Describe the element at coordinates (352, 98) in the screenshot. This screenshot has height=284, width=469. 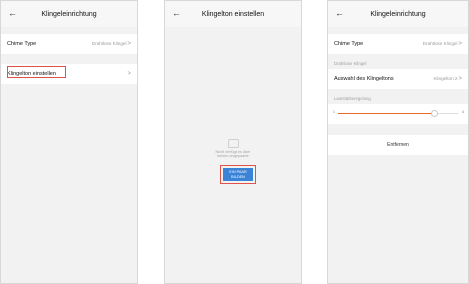
I see `section-label-volume: Lautstärkeregelung` at that location.